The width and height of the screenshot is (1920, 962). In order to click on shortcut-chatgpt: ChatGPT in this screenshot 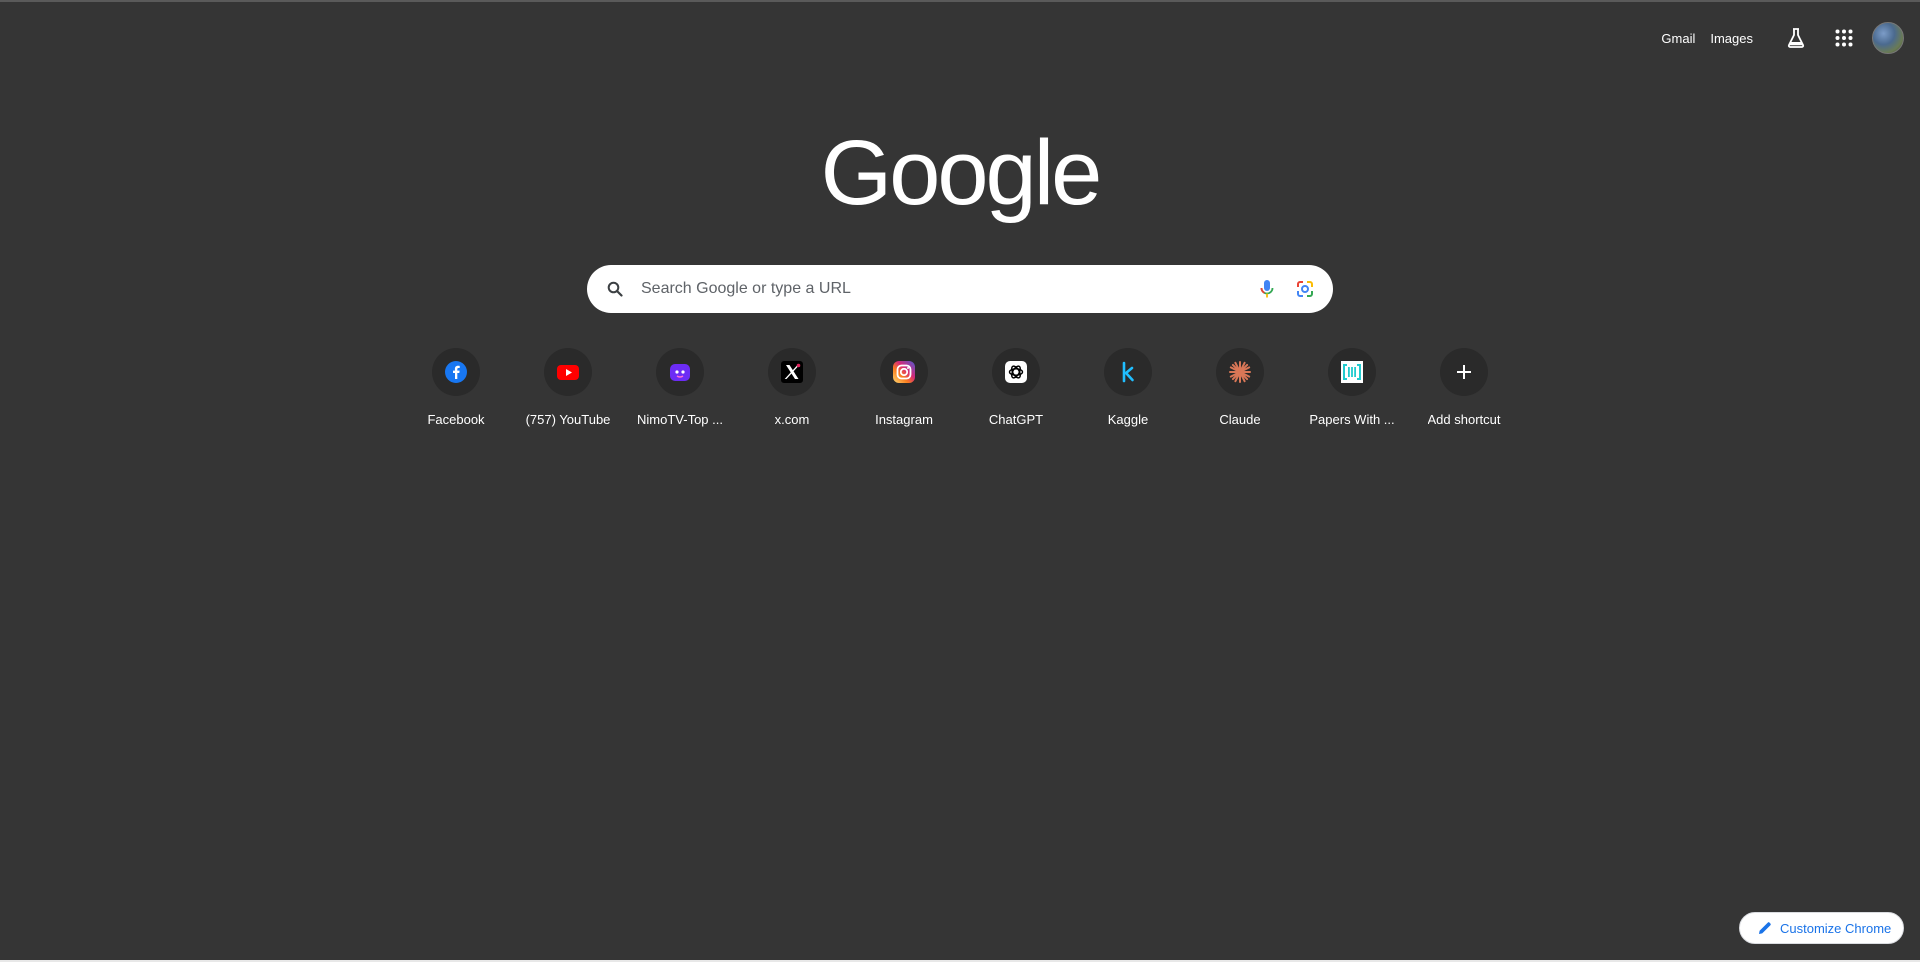, I will do `click(1016, 396)`.